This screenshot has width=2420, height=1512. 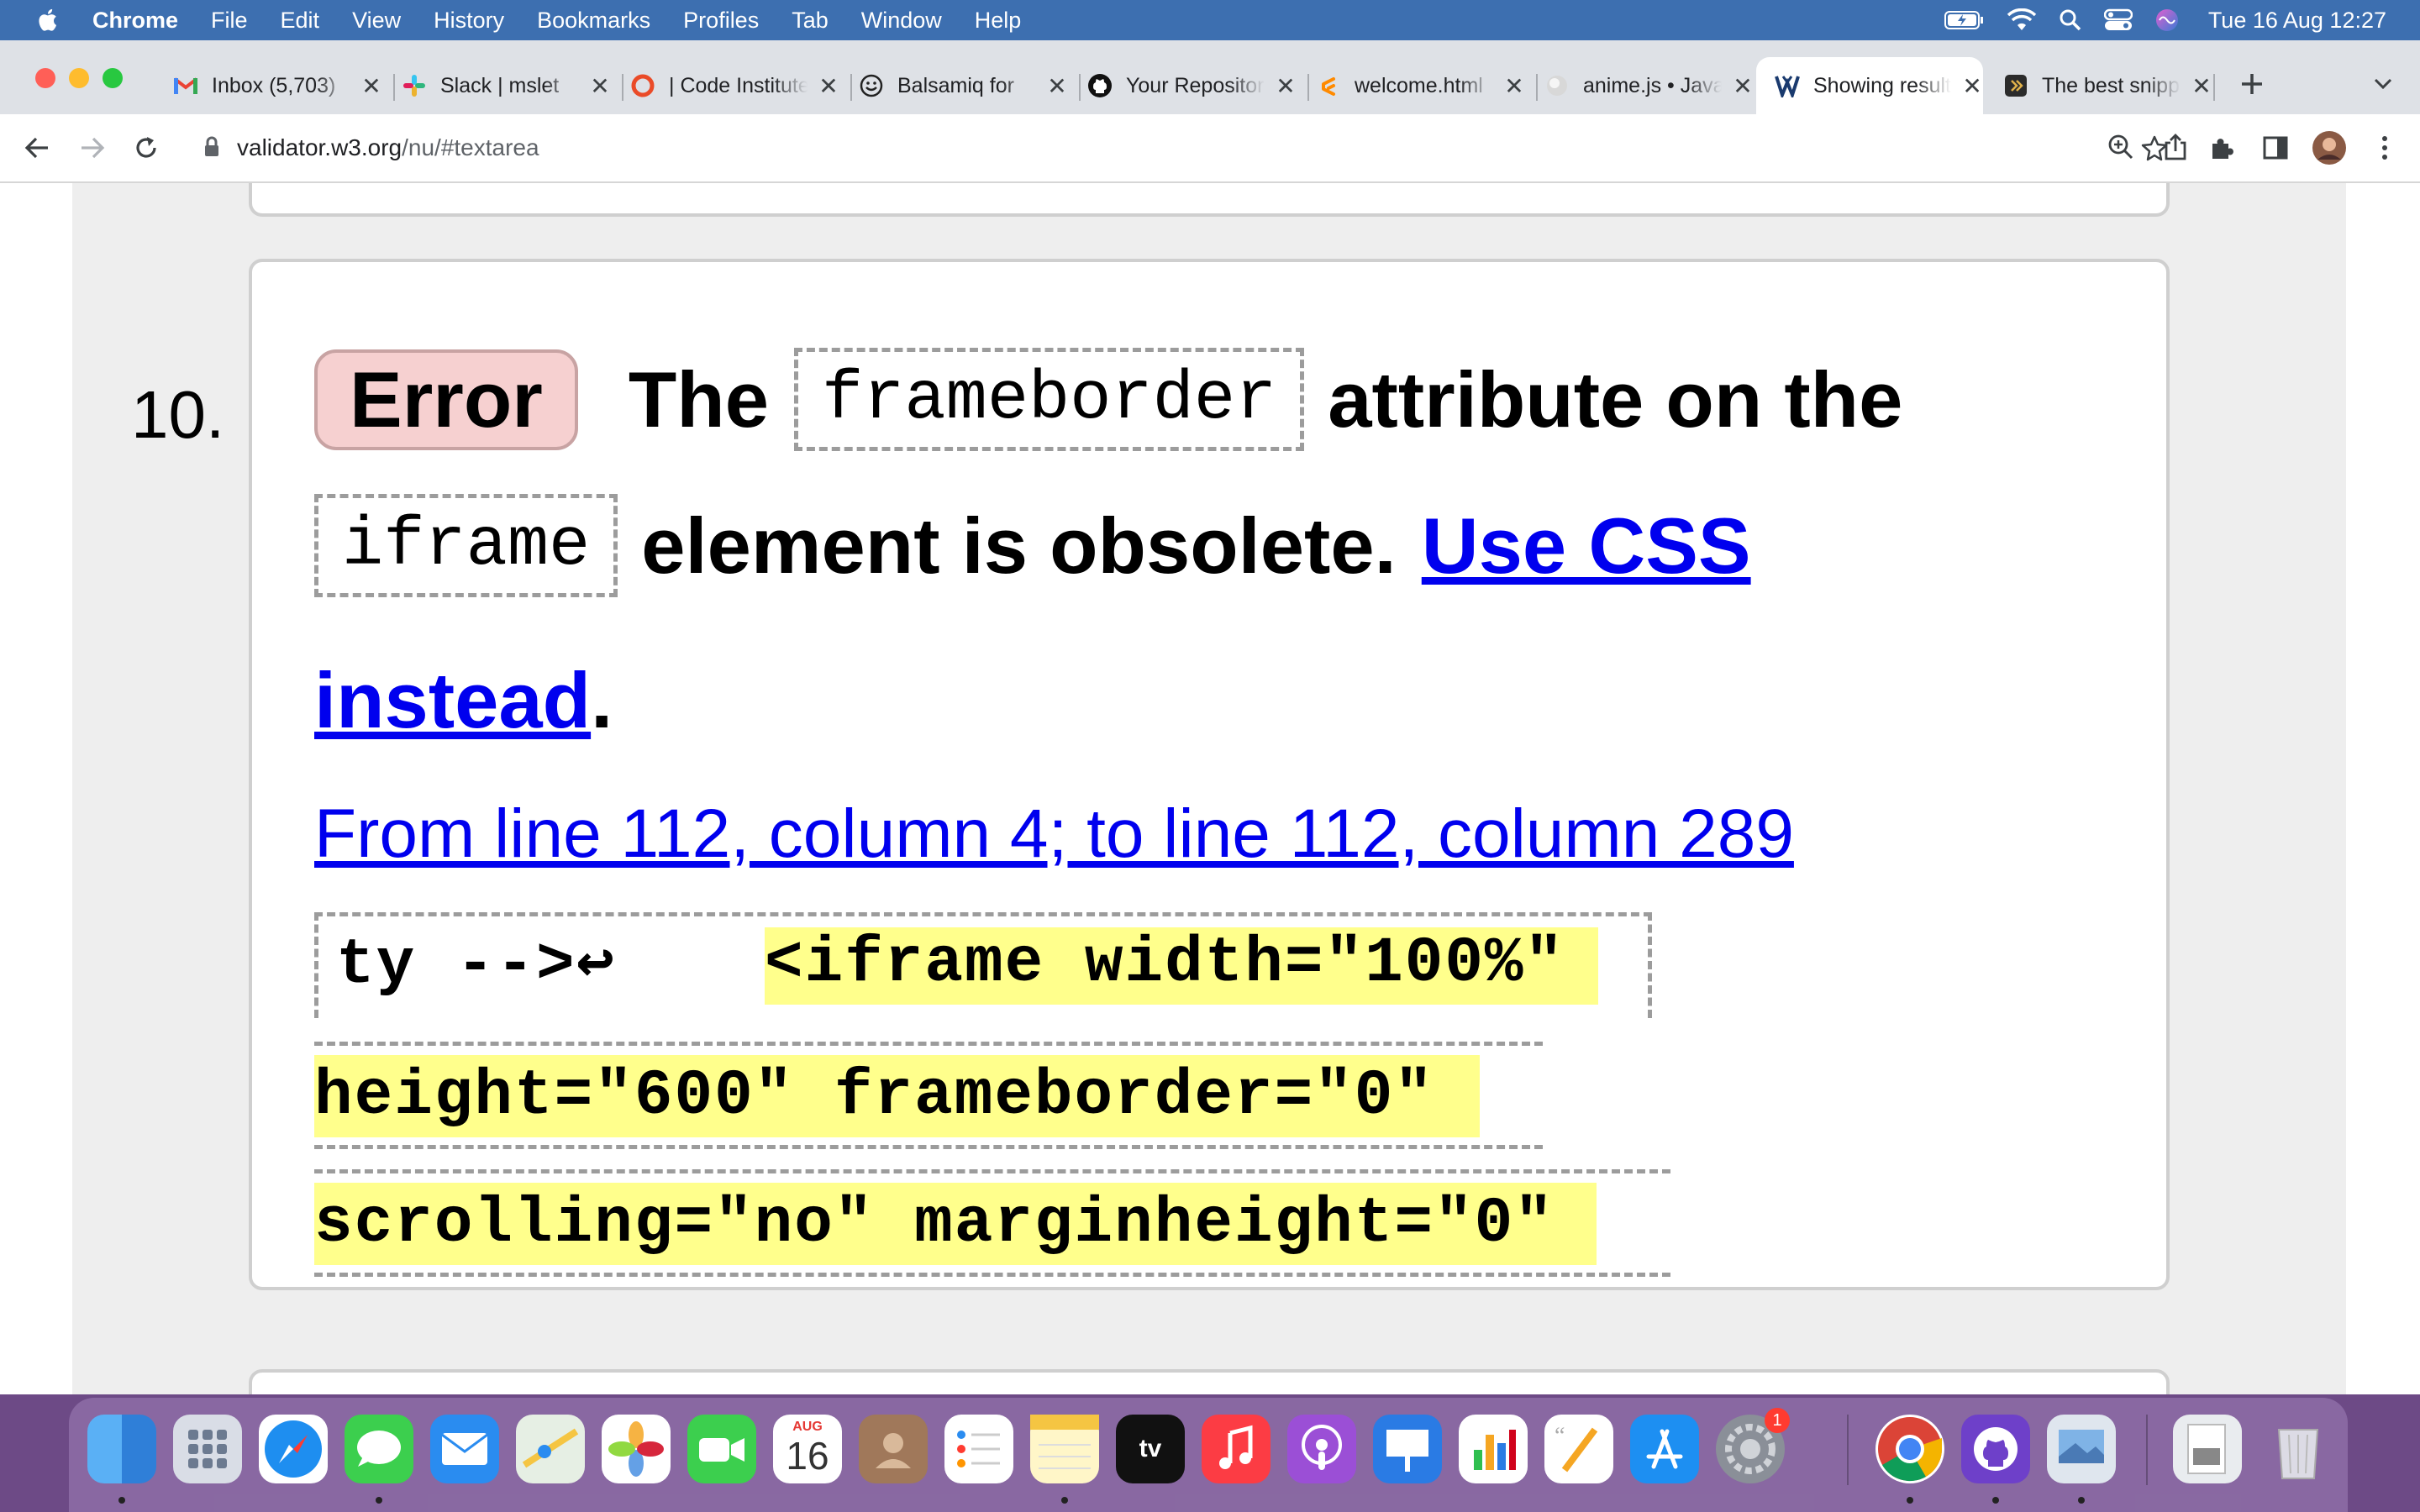 What do you see at coordinates (978, 1449) in the screenshot?
I see `reminders-icon` at bounding box center [978, 1449].